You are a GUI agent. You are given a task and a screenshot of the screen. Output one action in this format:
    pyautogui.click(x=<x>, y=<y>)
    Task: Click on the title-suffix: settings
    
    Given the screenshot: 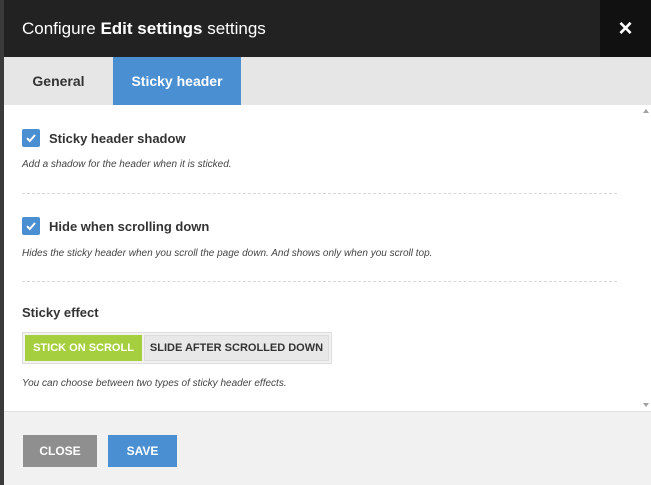 What is the action you would take?
    pyautogui.click(x=236, y=28)
    